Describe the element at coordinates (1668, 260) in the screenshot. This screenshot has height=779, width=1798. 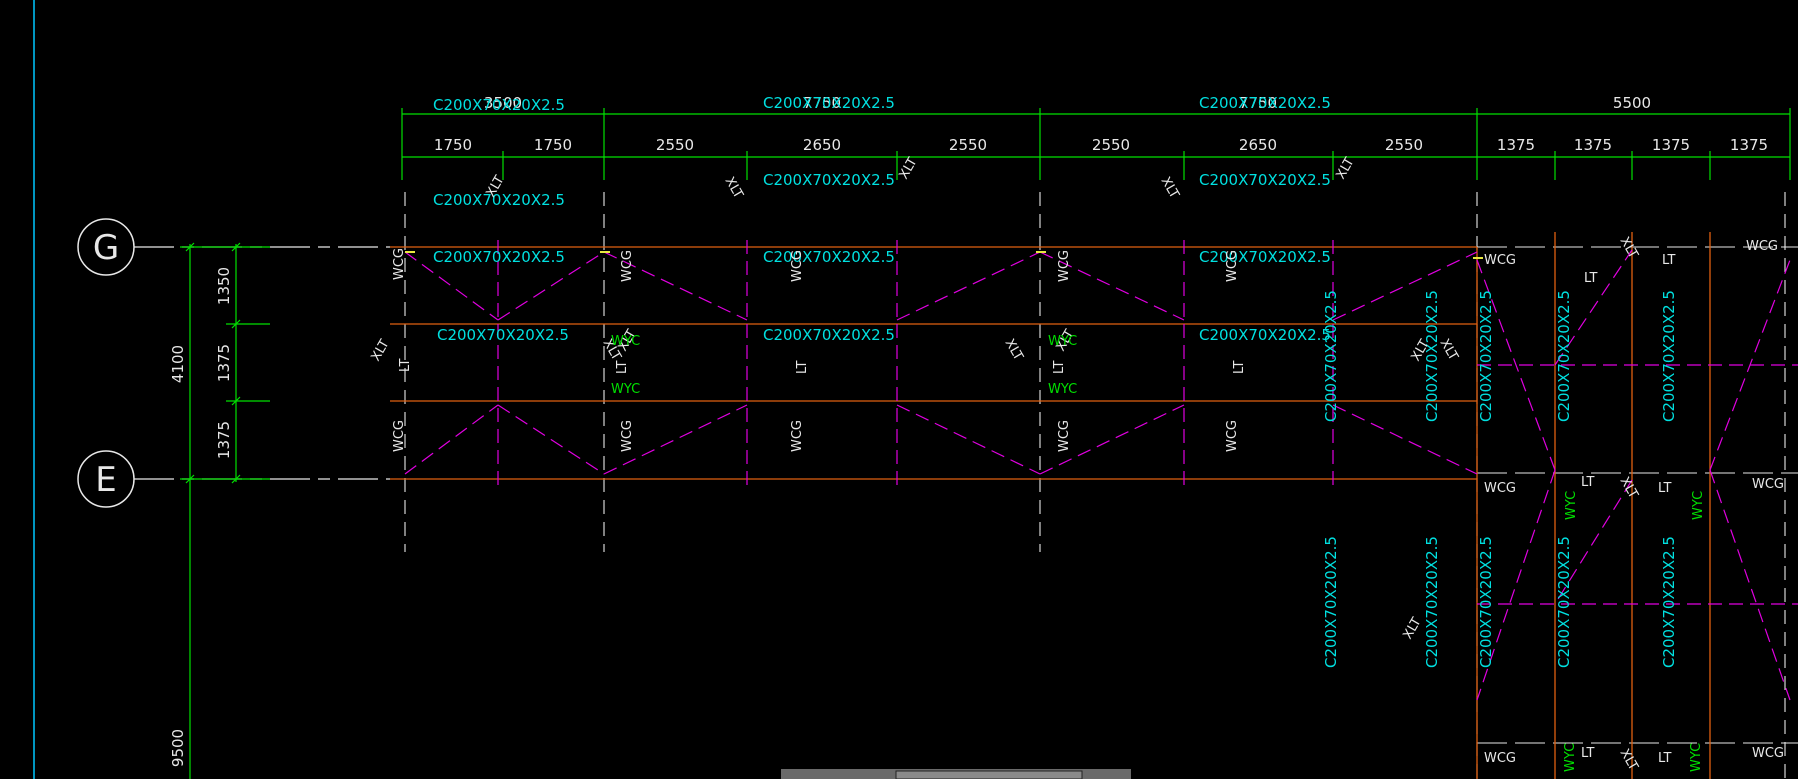
I see `lt-7: LT` at that location.